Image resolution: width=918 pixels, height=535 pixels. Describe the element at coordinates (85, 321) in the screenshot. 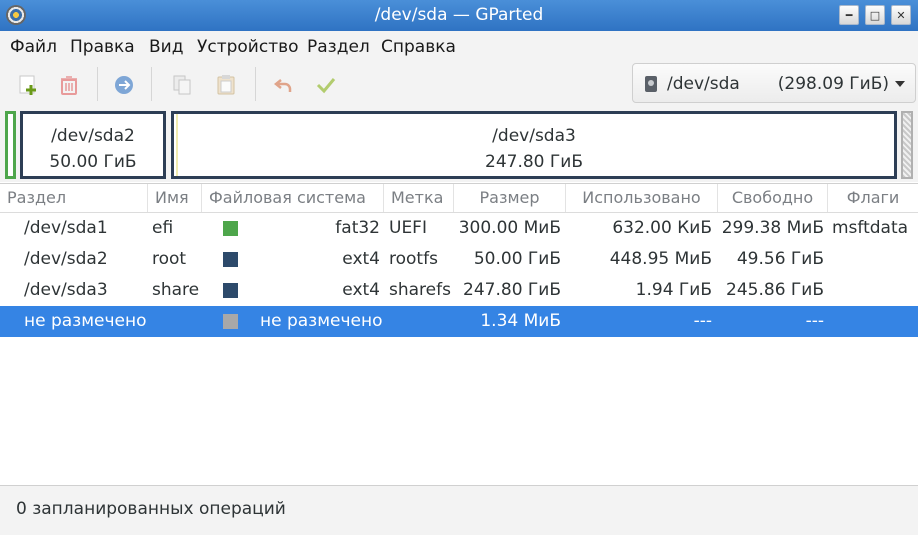

I see `cell-partition: не размечено` at that location.